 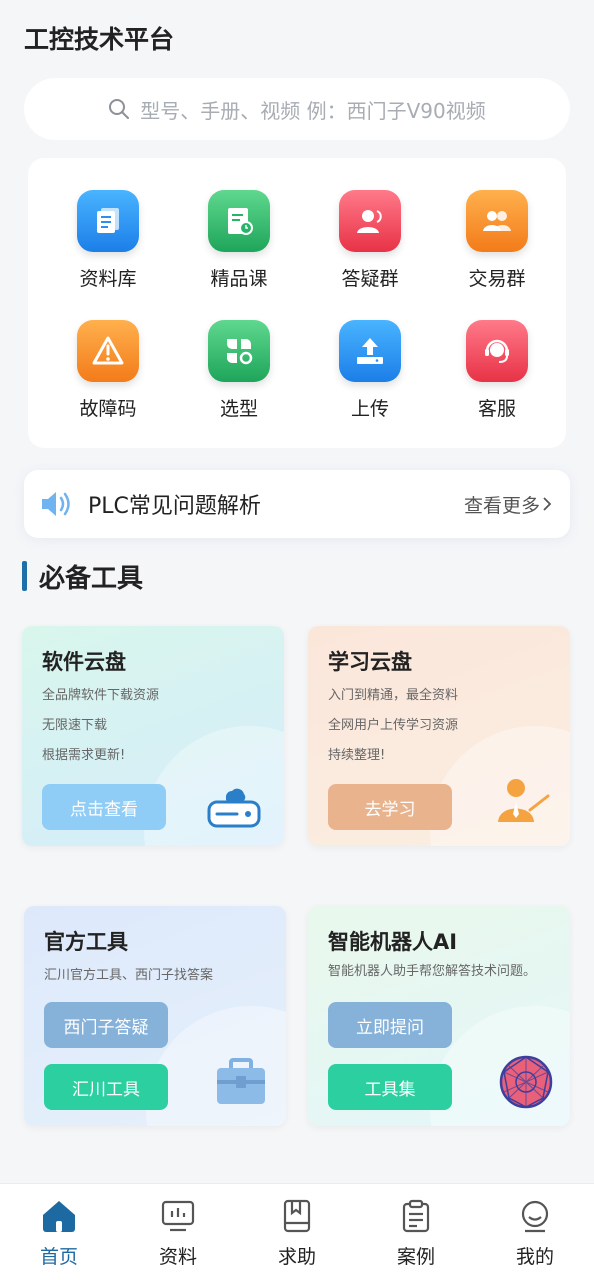 What do you see at coordinates (501, 505) in the screenshot?
I see `view-more-label: 查看更多` at bounding box center [501, 505].